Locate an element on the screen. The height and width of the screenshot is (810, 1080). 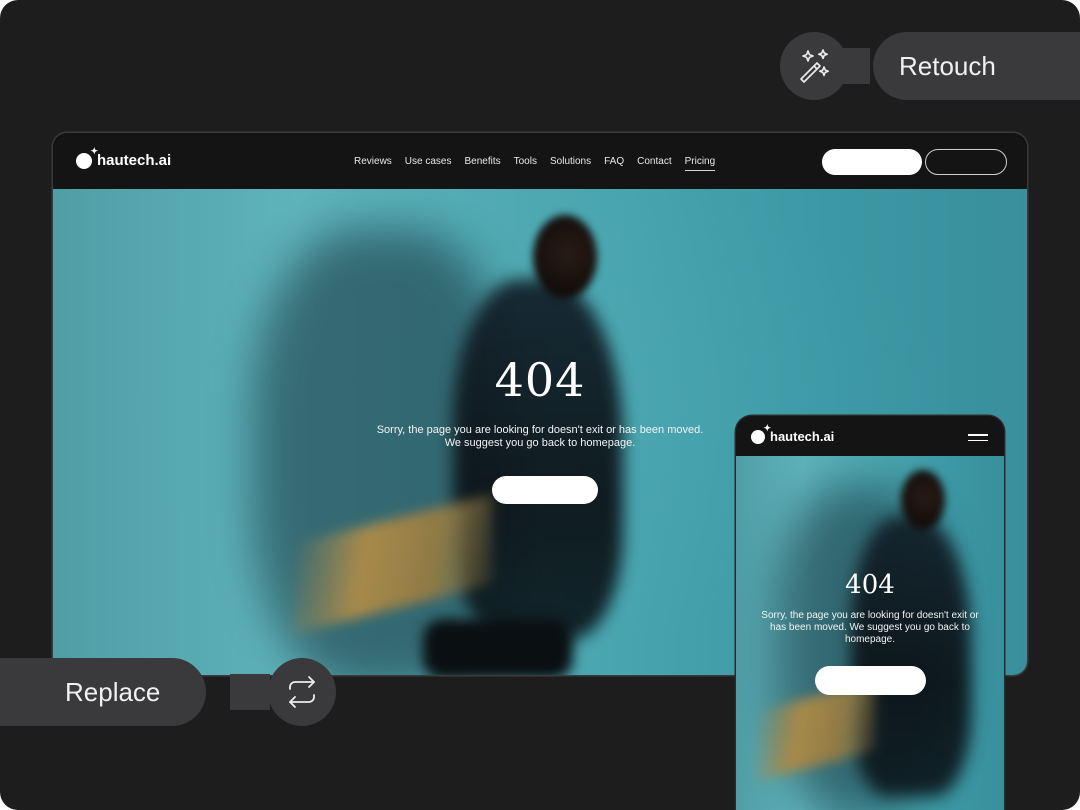
replace-label-bubble: Replace is located at coordinates (103, 692).